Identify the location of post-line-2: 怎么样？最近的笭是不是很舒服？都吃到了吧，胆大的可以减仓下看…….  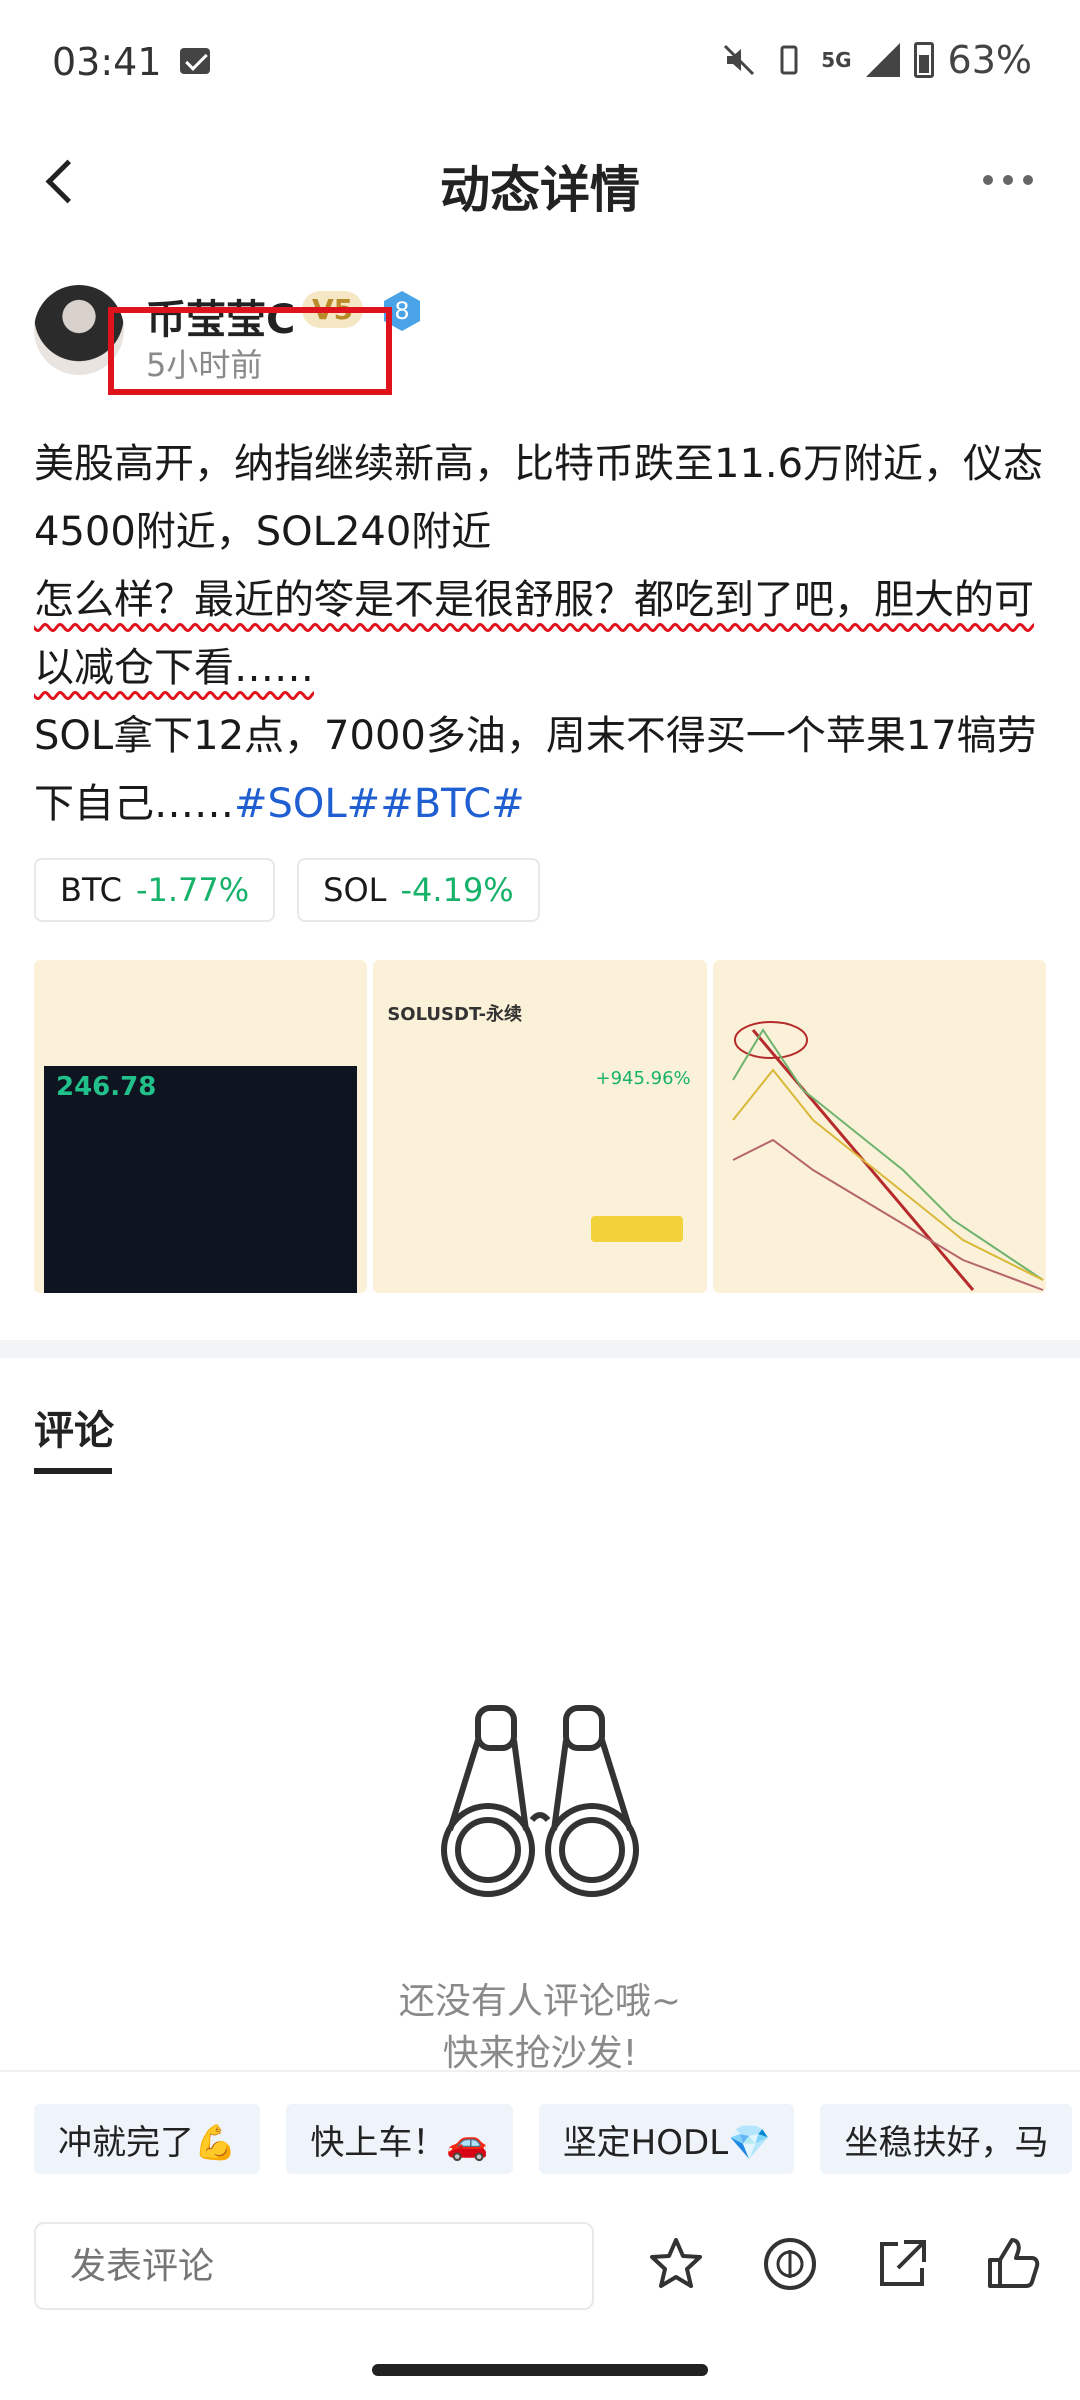
(534, 634).